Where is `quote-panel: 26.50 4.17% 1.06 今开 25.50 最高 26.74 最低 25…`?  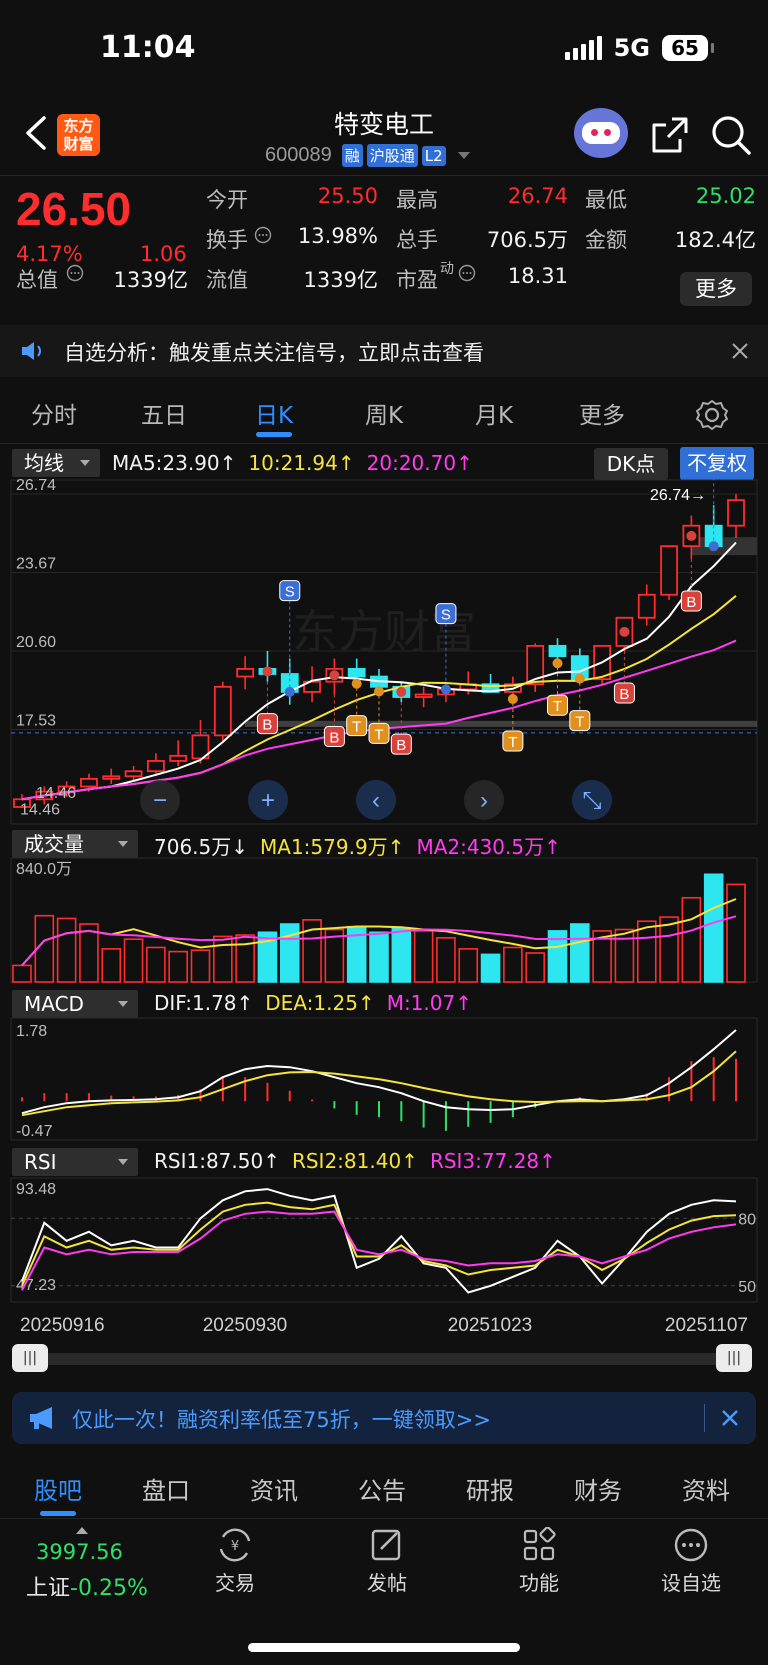
quote-panel: 26.50 4.17% 1.06 今开 25.50 最高 26.74 最低 25… is located at coordinates (384, 245).